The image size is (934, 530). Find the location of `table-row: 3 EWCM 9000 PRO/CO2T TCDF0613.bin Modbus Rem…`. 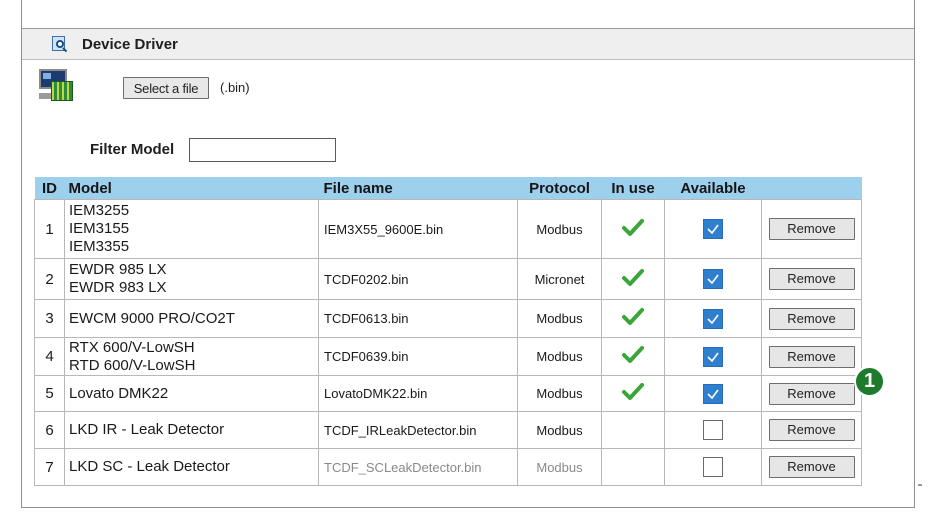

table-row: 3 EWCM 9000 PRO/CO2T TCDF0613.bin Modbus Rem… is located at coordinates (448, 318).